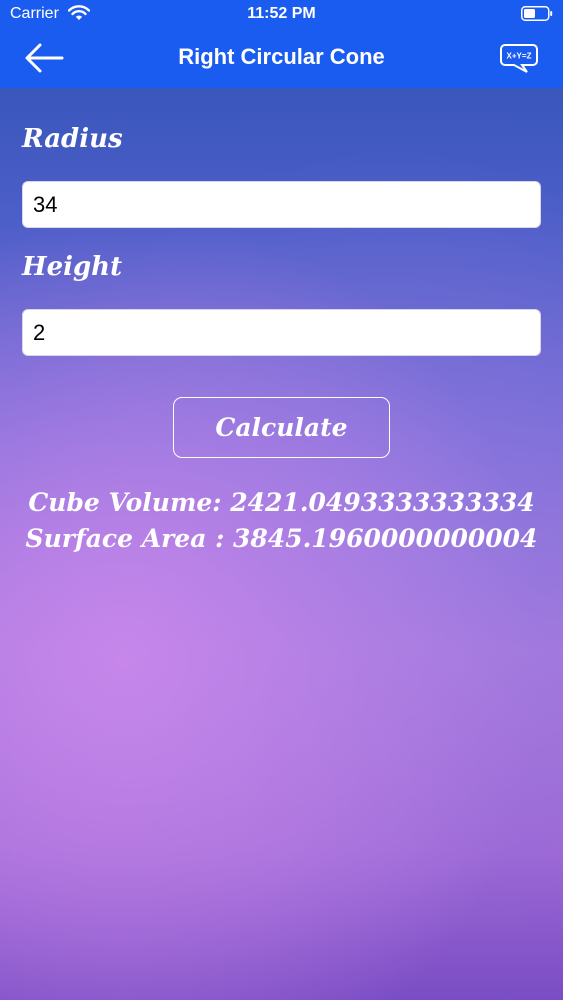  I want to click on formula-button: X+Y=Z, so click(519, 58).